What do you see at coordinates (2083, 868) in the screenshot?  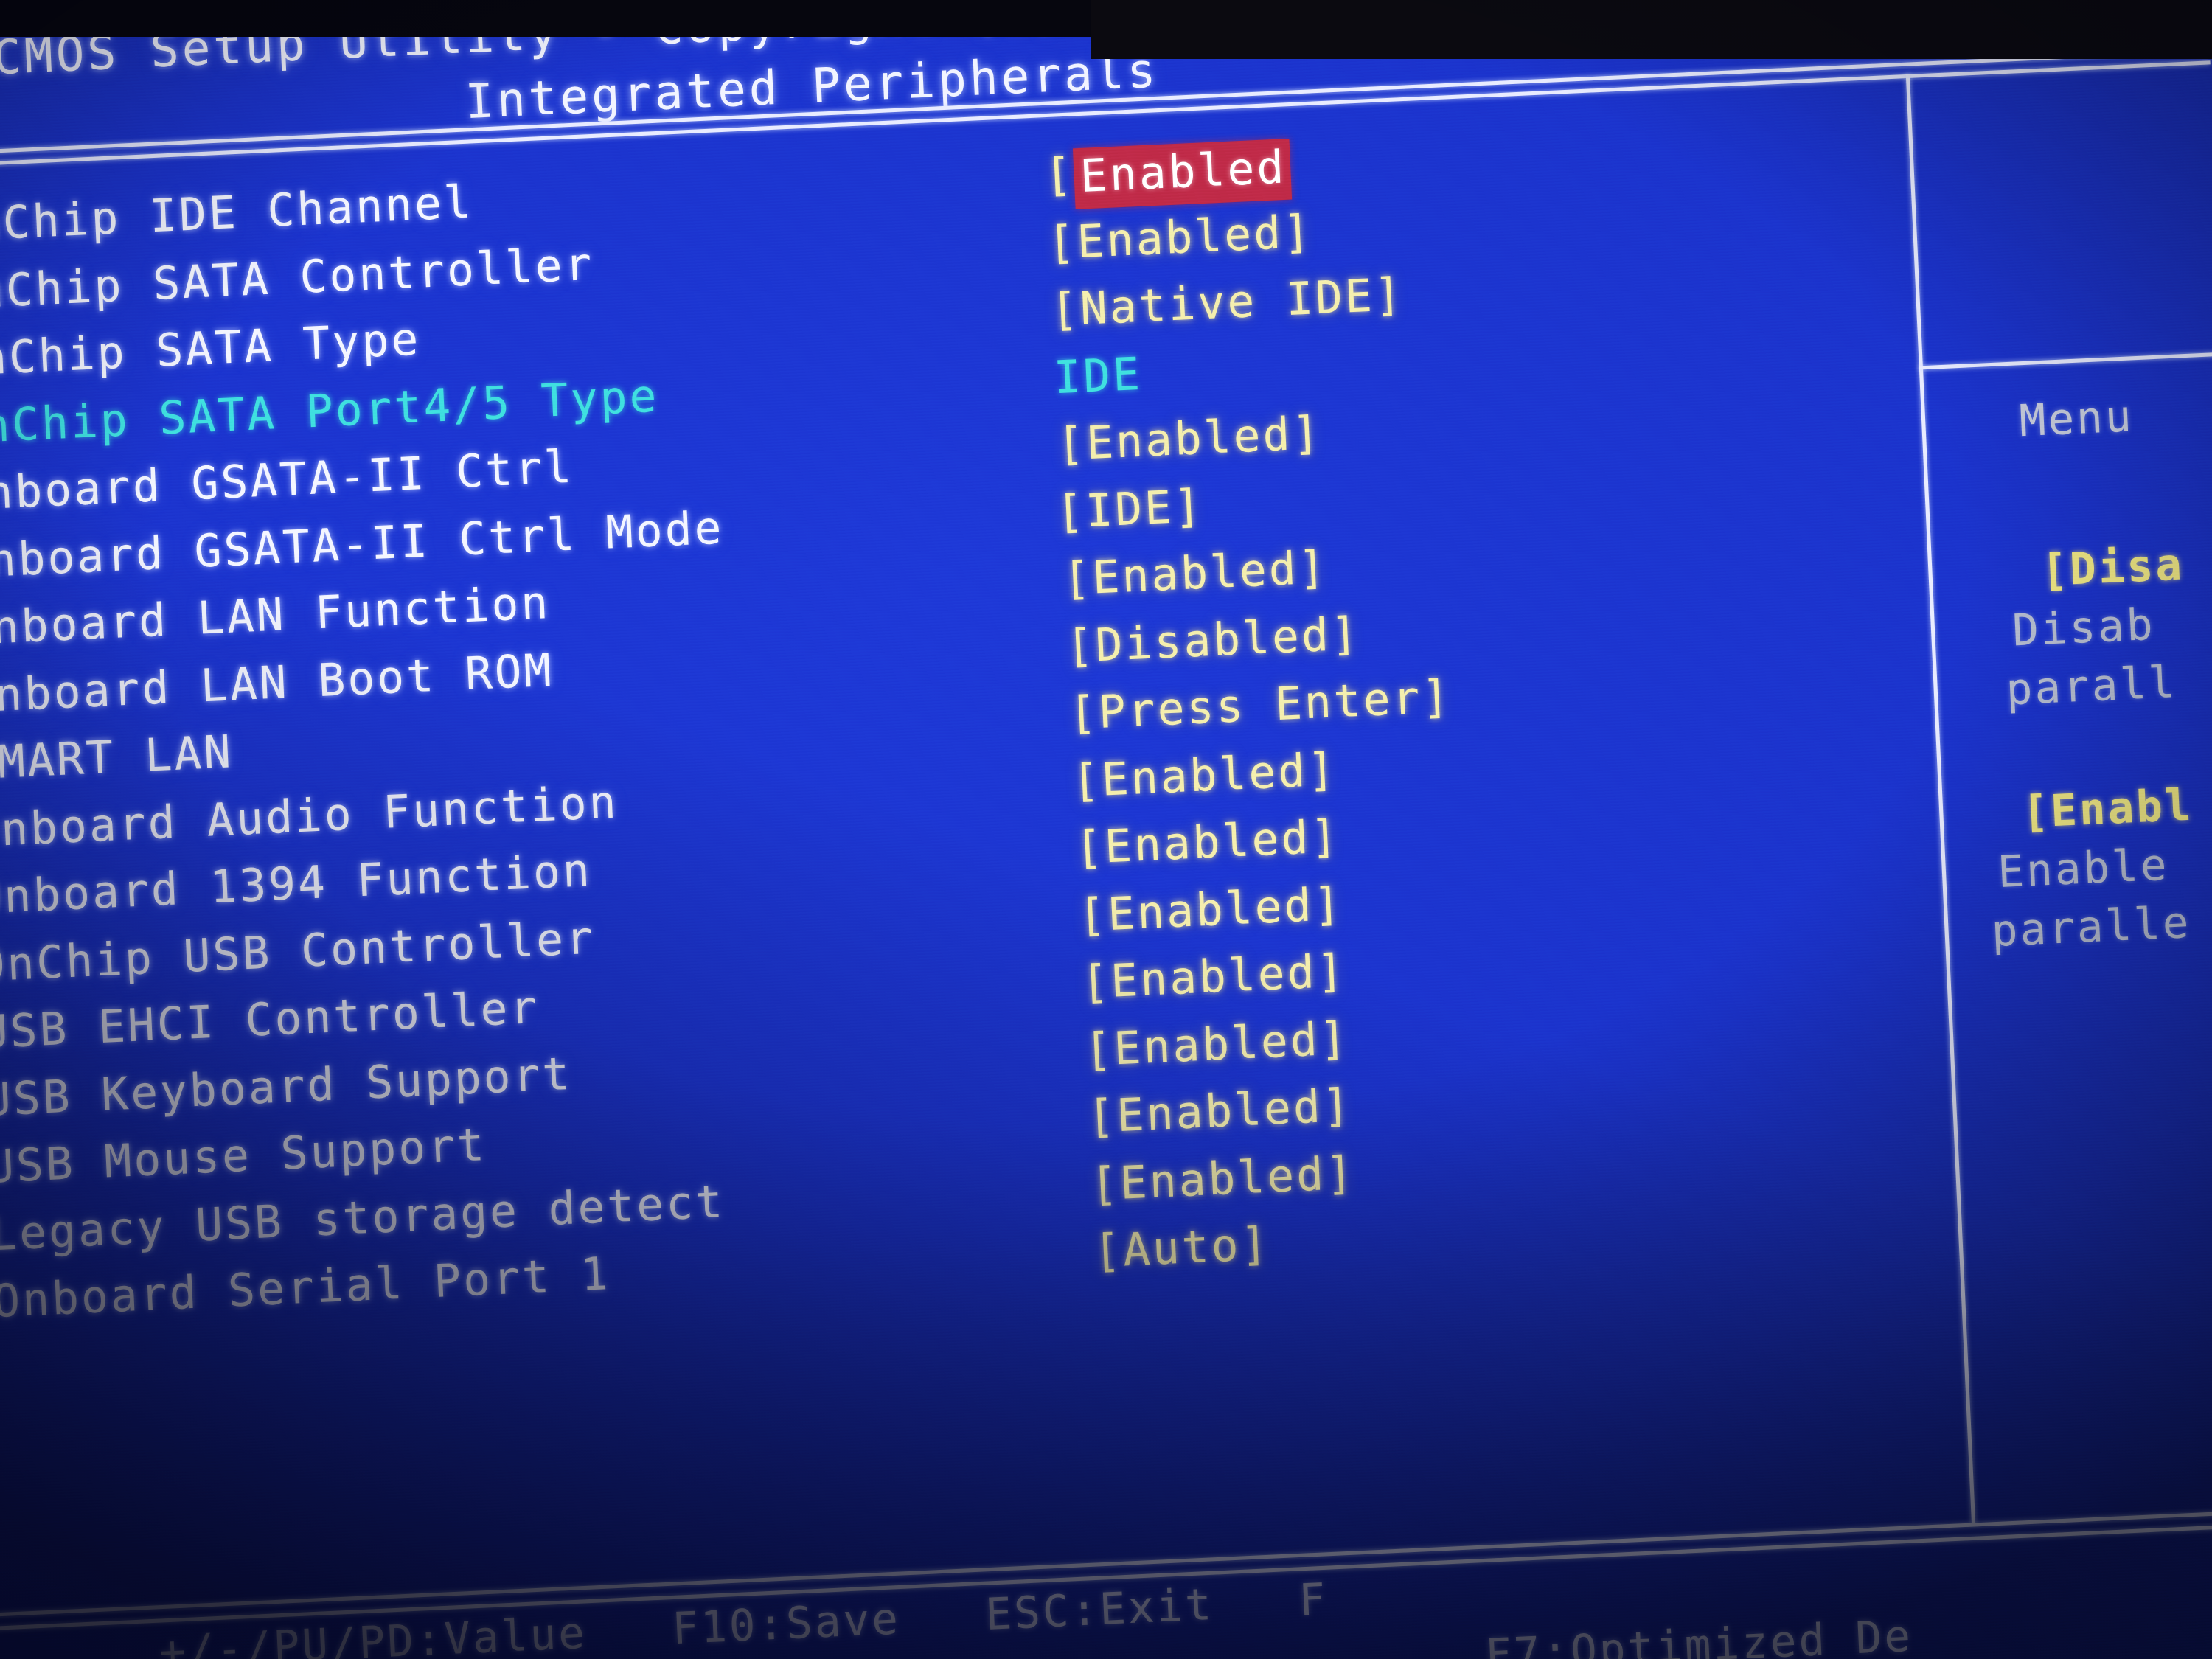 I see `help-desc-enabled-line1: Enable` at bounding box center [2083, 868].